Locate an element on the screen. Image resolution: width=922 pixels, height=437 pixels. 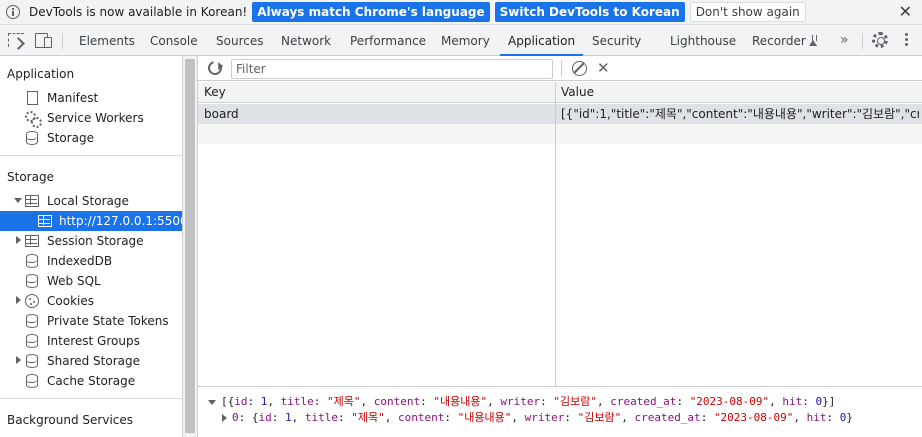
sidebar-item-label: Shared Storage is located at coordinates (94, 361).